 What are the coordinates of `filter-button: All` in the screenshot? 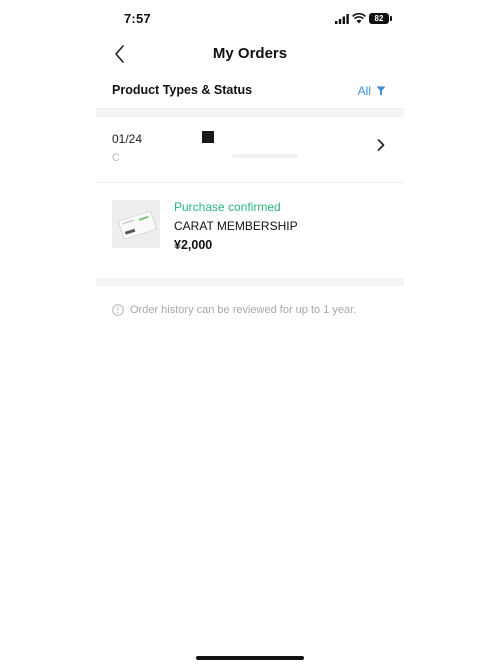 It's located at (372, 91).